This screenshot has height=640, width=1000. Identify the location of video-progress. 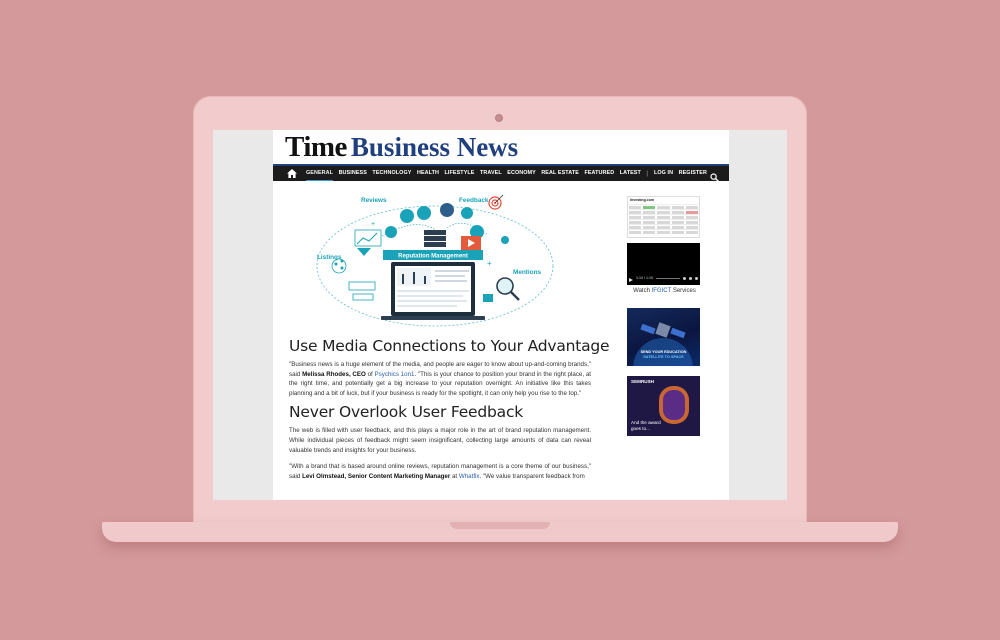
(667, 278).